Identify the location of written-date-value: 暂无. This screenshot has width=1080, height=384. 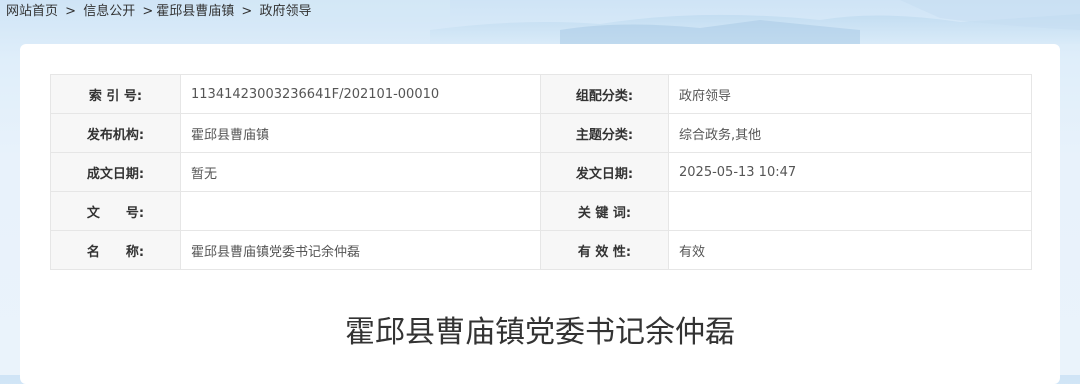
(360, 172).